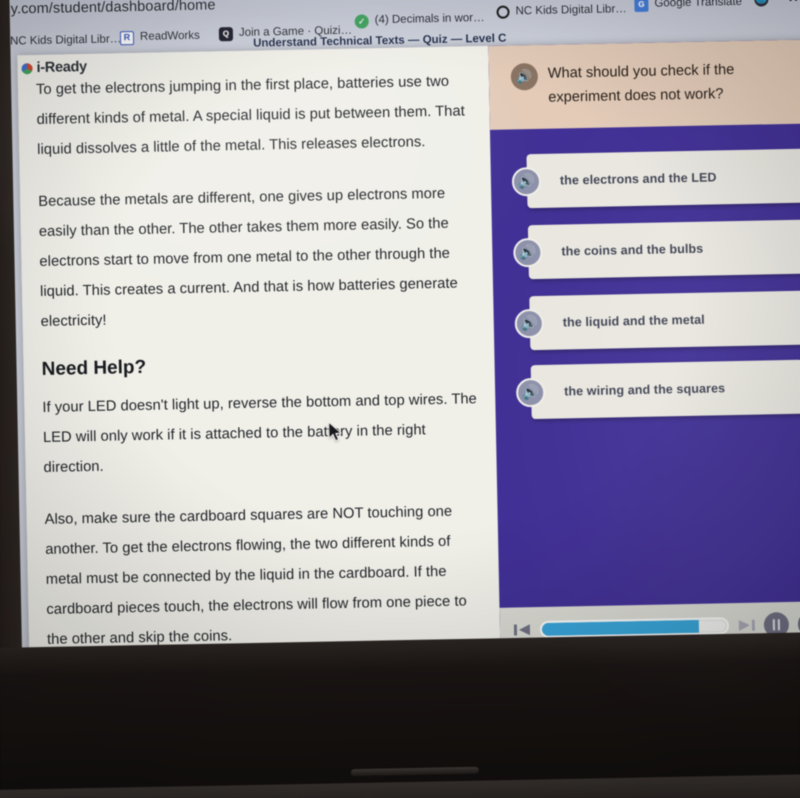  I want to click on iready-logo: i-Ready, so click(54, 67).